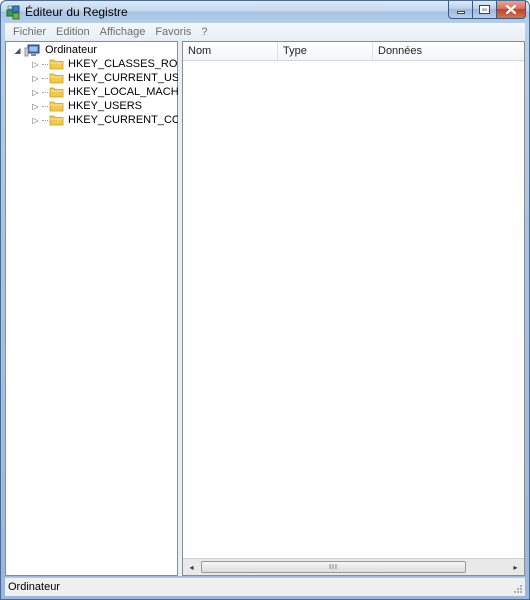 This screenshot has width=530, height=600. I want to click on menu-help: ?, so click(204, 32).